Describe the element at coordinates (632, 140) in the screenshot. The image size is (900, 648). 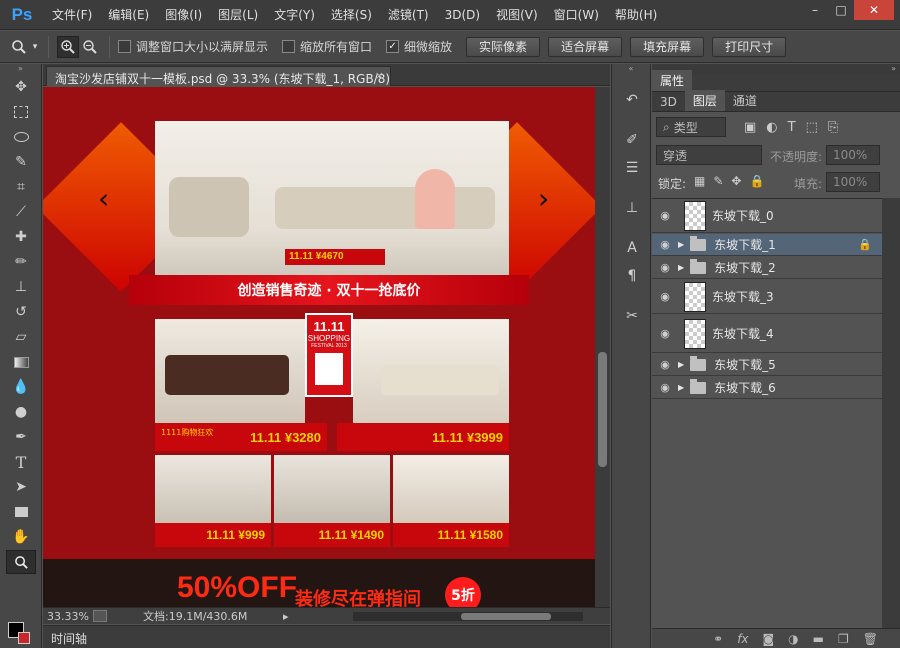
I see `brush-panel-icon: ✐` at that location.